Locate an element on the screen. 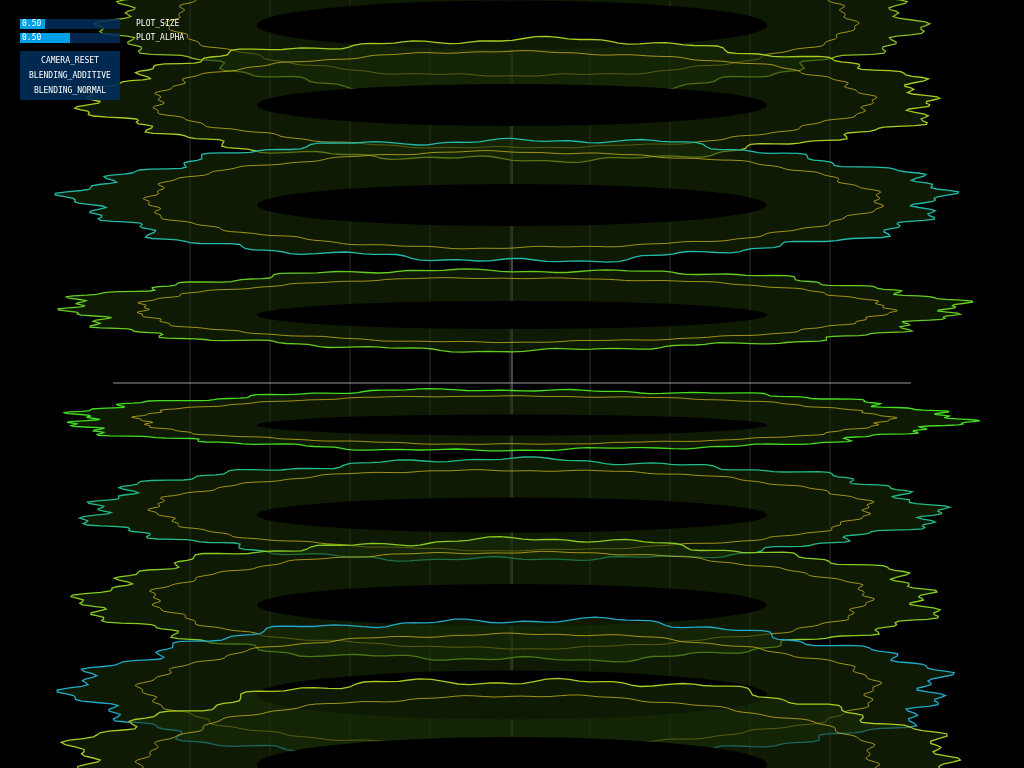 This screenshot has height=768, width=1024. slider-label: PLOT_ALPHA is located at coordinates (160, 38).